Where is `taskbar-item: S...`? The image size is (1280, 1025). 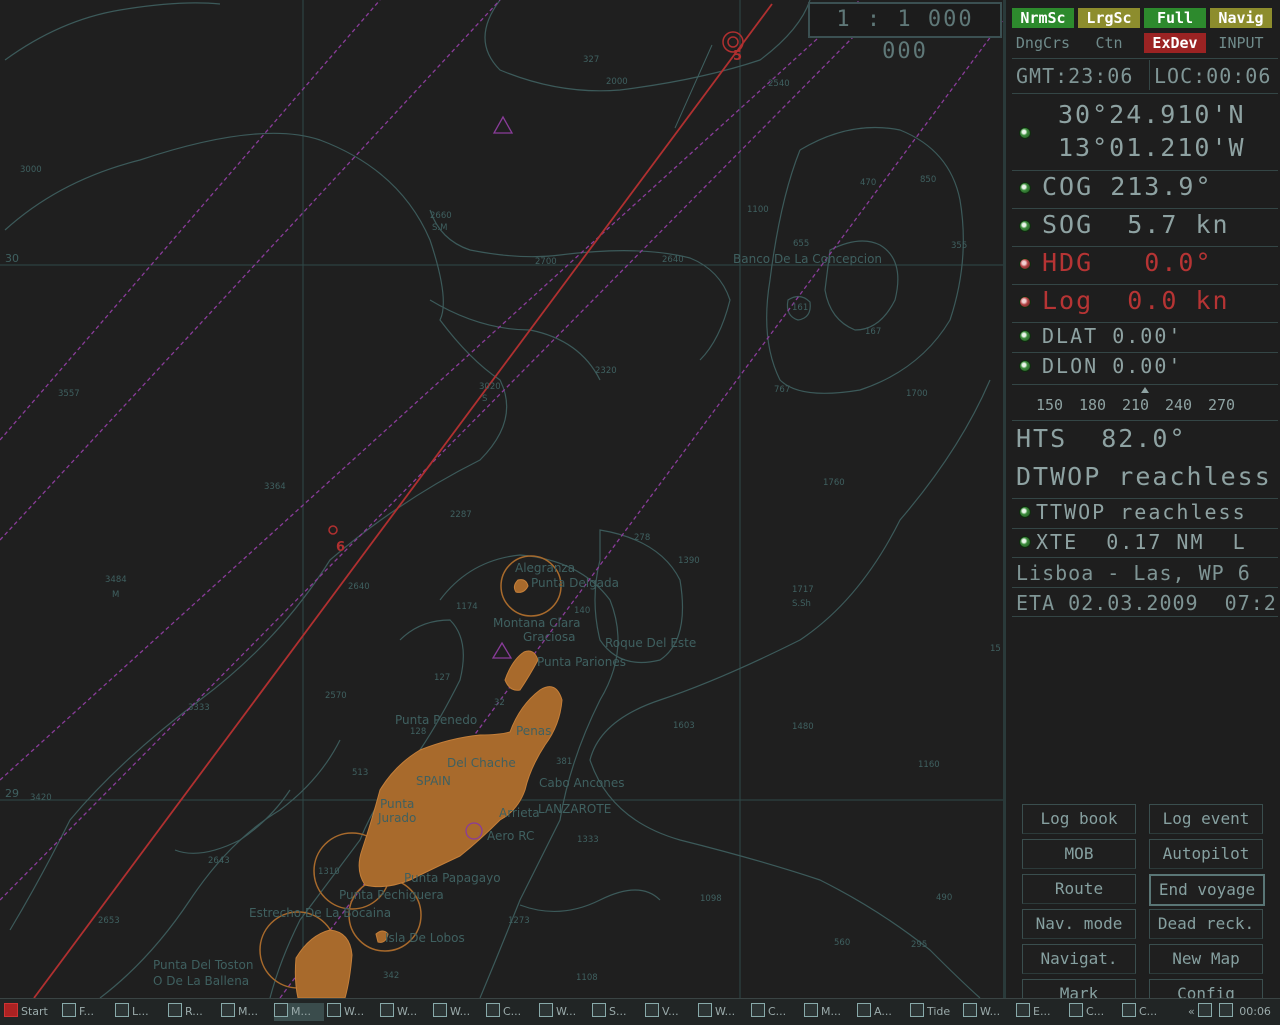 taskbar-item: S... is located at coordinates (617, 1012).